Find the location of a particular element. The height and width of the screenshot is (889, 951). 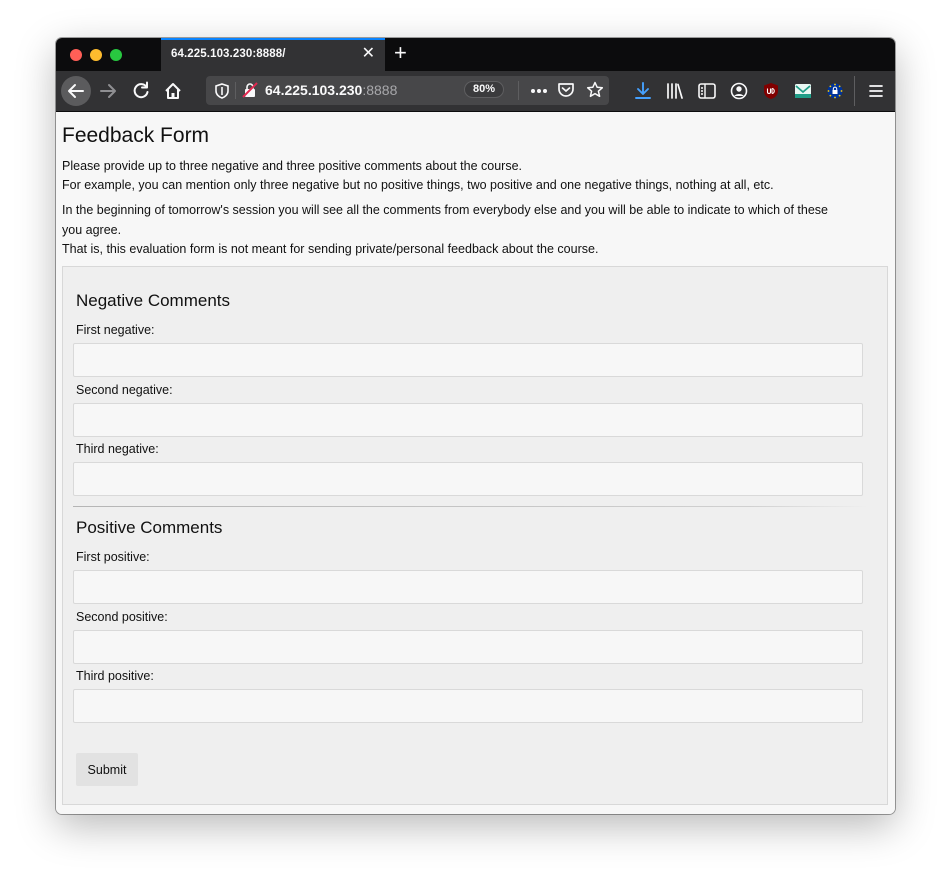

back-arrow-icon is located at coordinates (76, 91).